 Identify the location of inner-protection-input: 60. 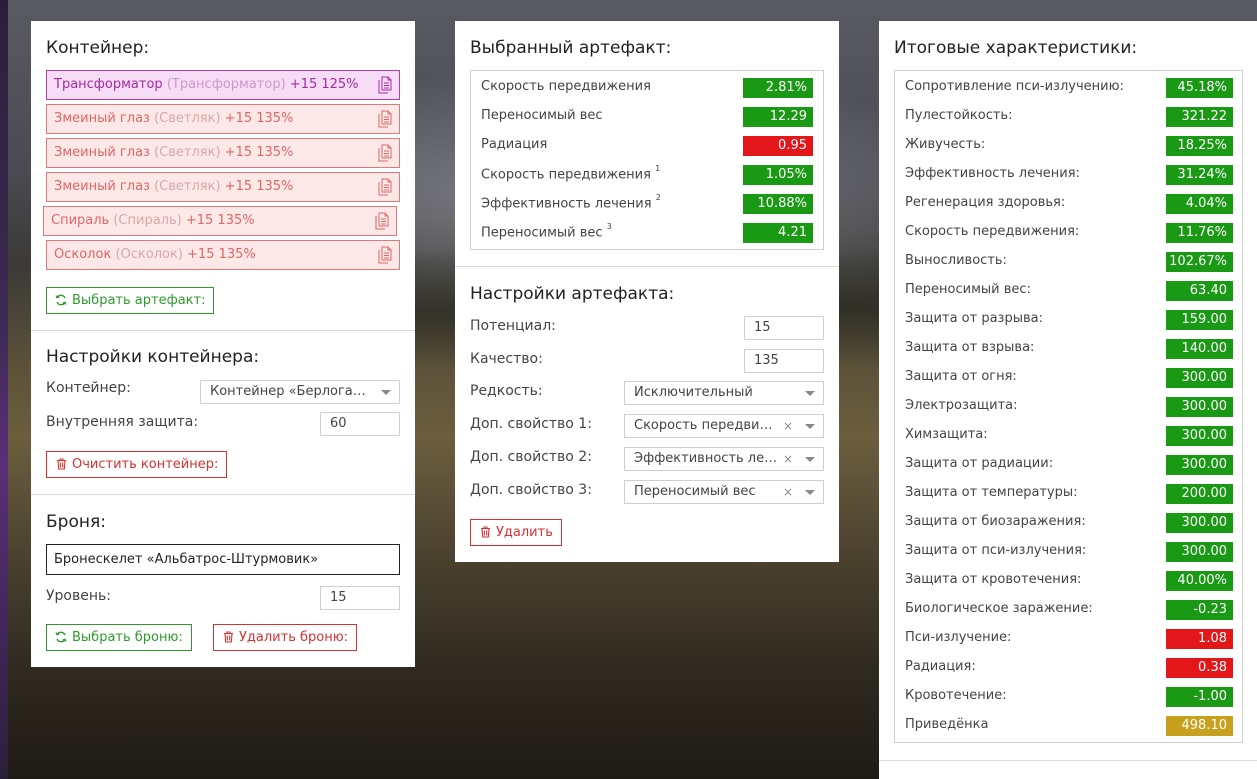
(360, 424).